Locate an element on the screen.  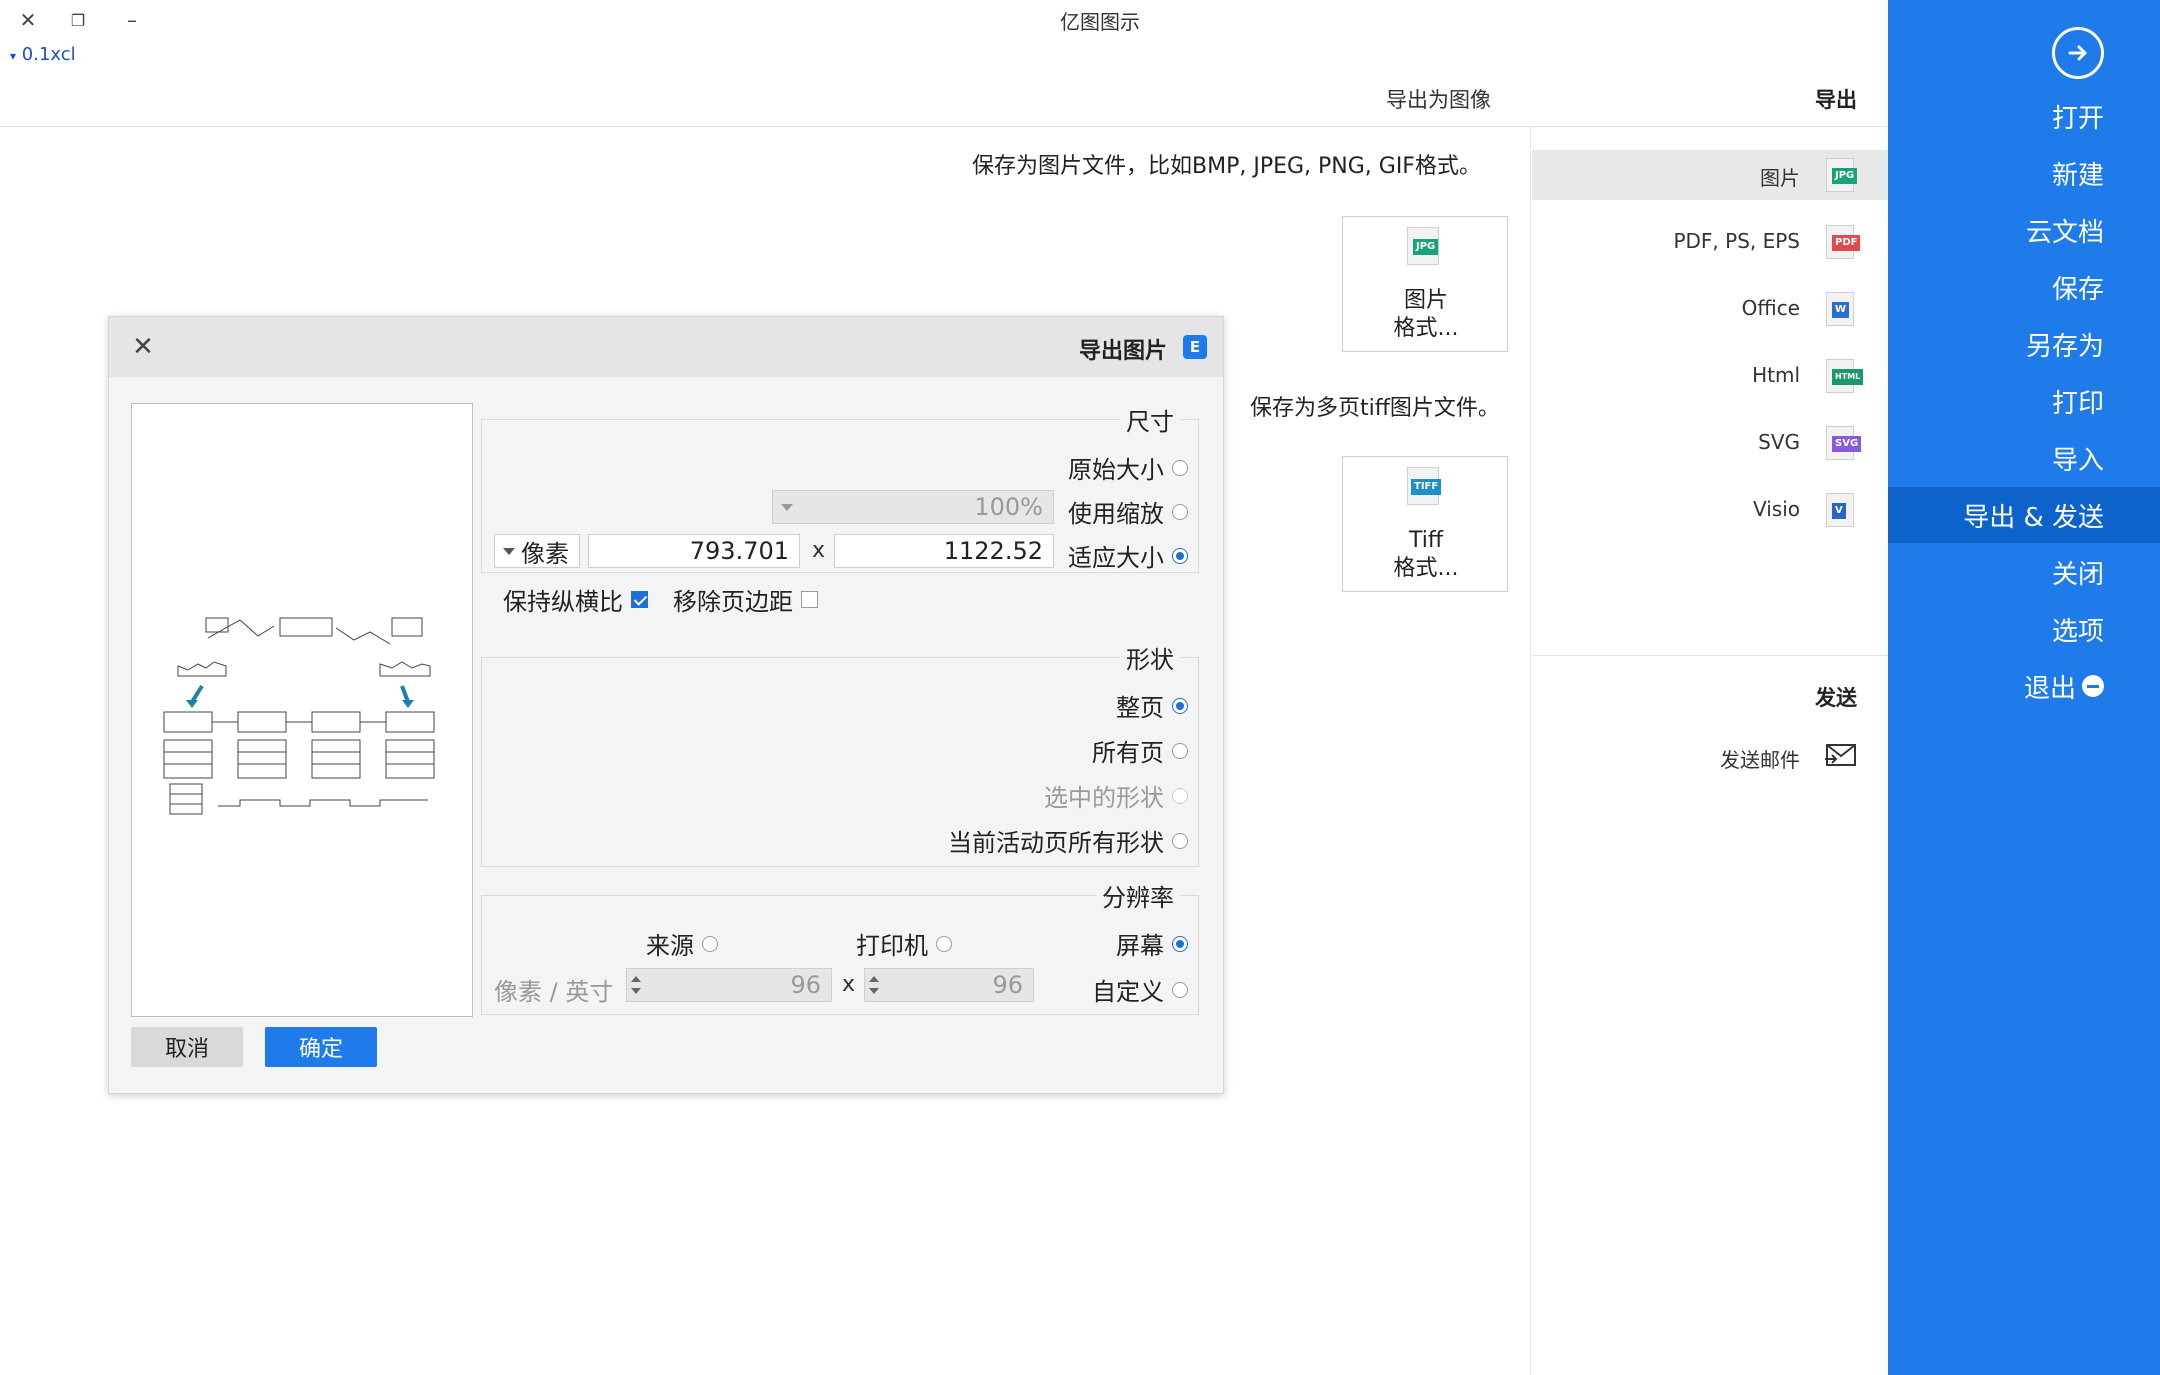
chevron-down-icon is located at coordinates (509, 551).